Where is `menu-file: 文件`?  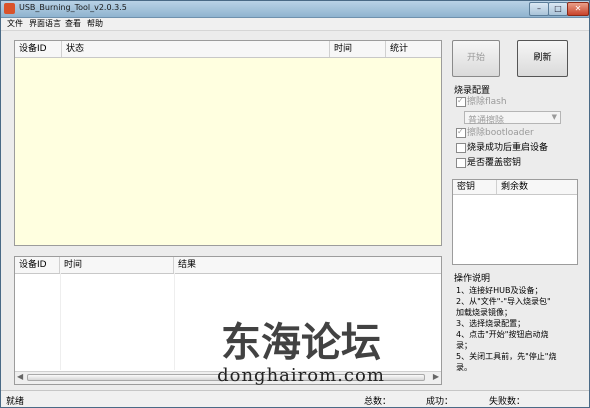 menu-file: 文件 is located at coordinates (15, 24).